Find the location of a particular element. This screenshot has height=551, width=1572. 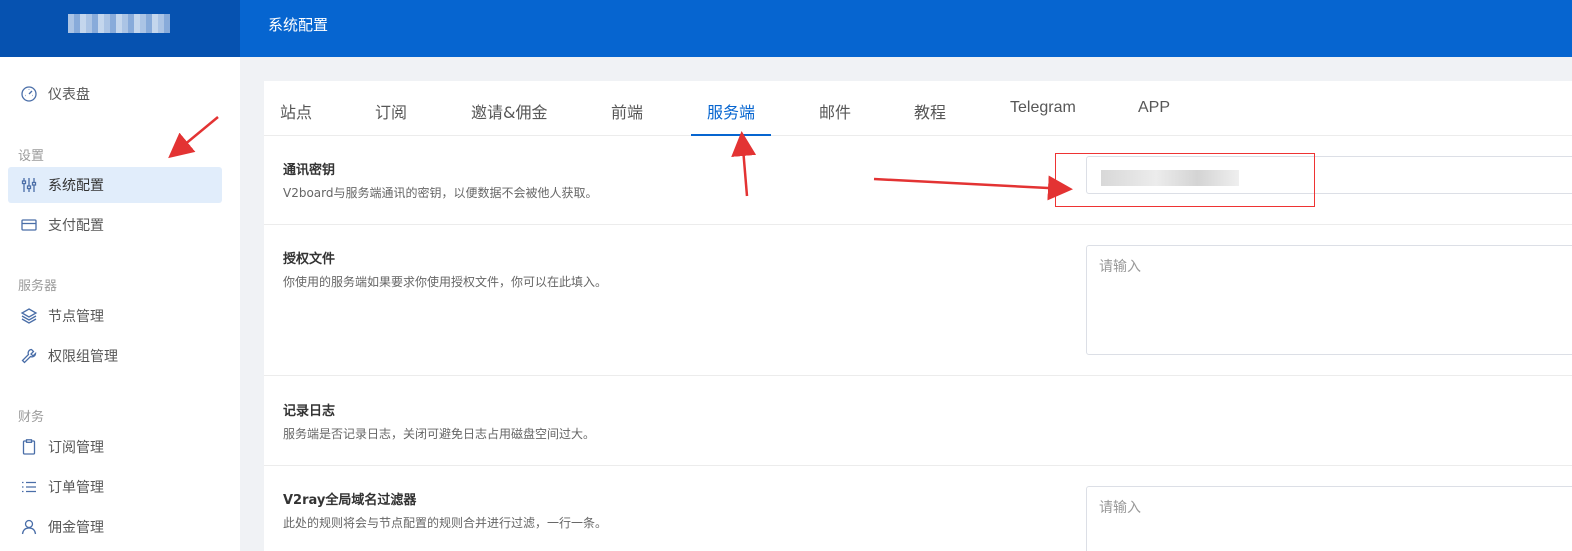

sidebar-item-dashboard: 仪表盘 is located at coordinates (115, 94).